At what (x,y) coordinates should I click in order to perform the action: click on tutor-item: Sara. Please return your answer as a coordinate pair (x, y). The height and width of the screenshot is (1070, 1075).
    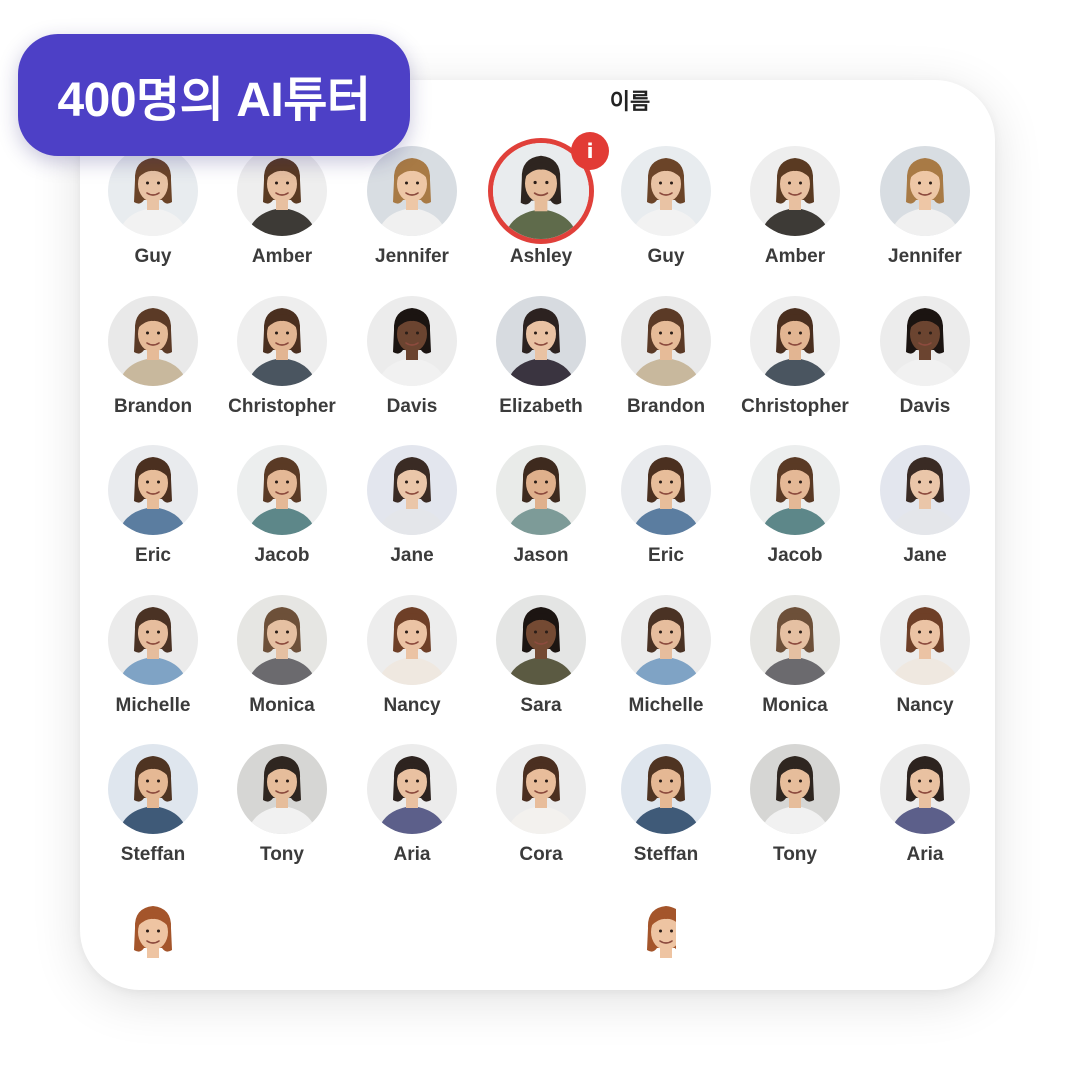
    Looking at the image, I should click on (541, 665).